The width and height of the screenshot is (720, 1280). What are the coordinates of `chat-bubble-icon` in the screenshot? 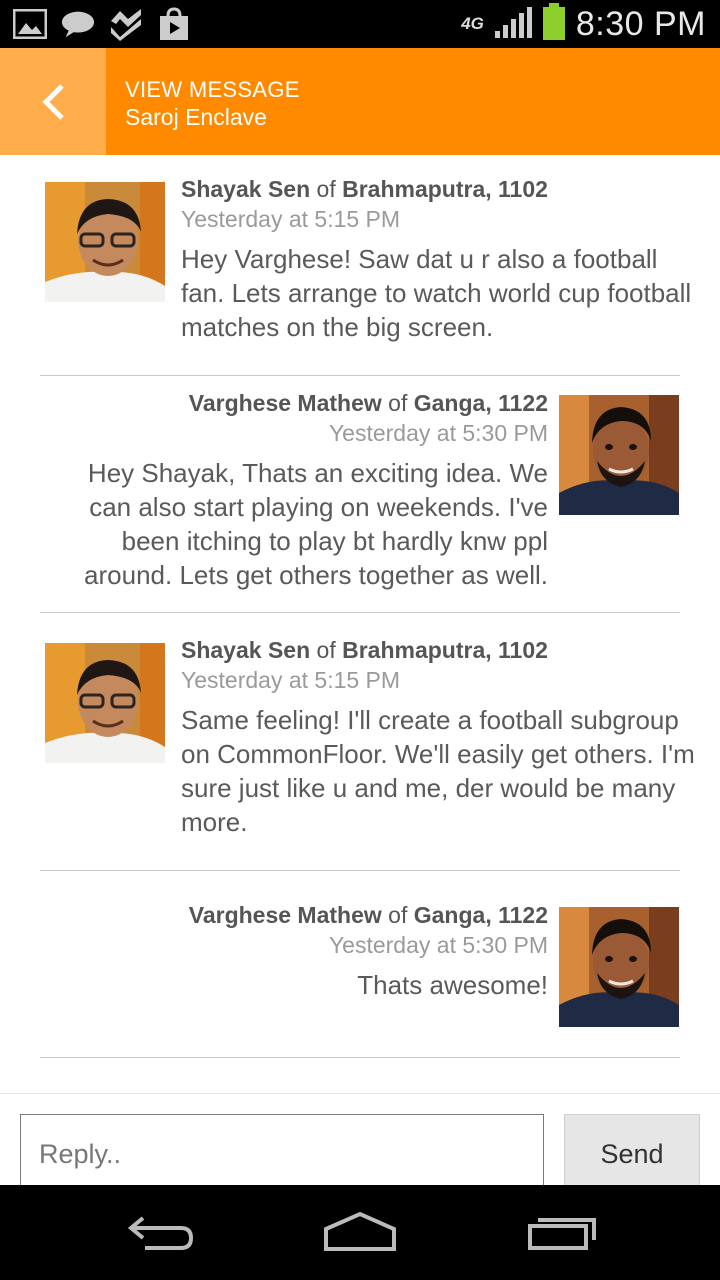 It's located at (78, 24).